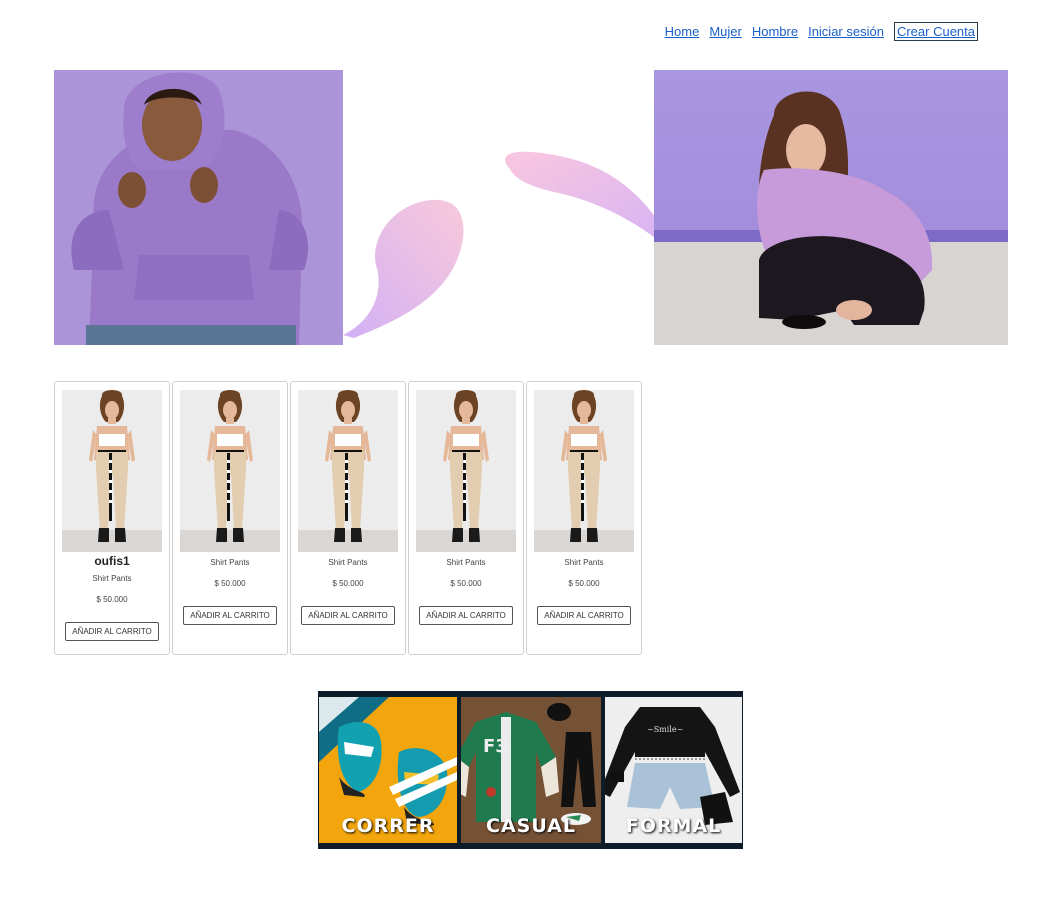 The image size is (1062, 916). I want to click on category-label-correr: CORRER, so click(388, 826).